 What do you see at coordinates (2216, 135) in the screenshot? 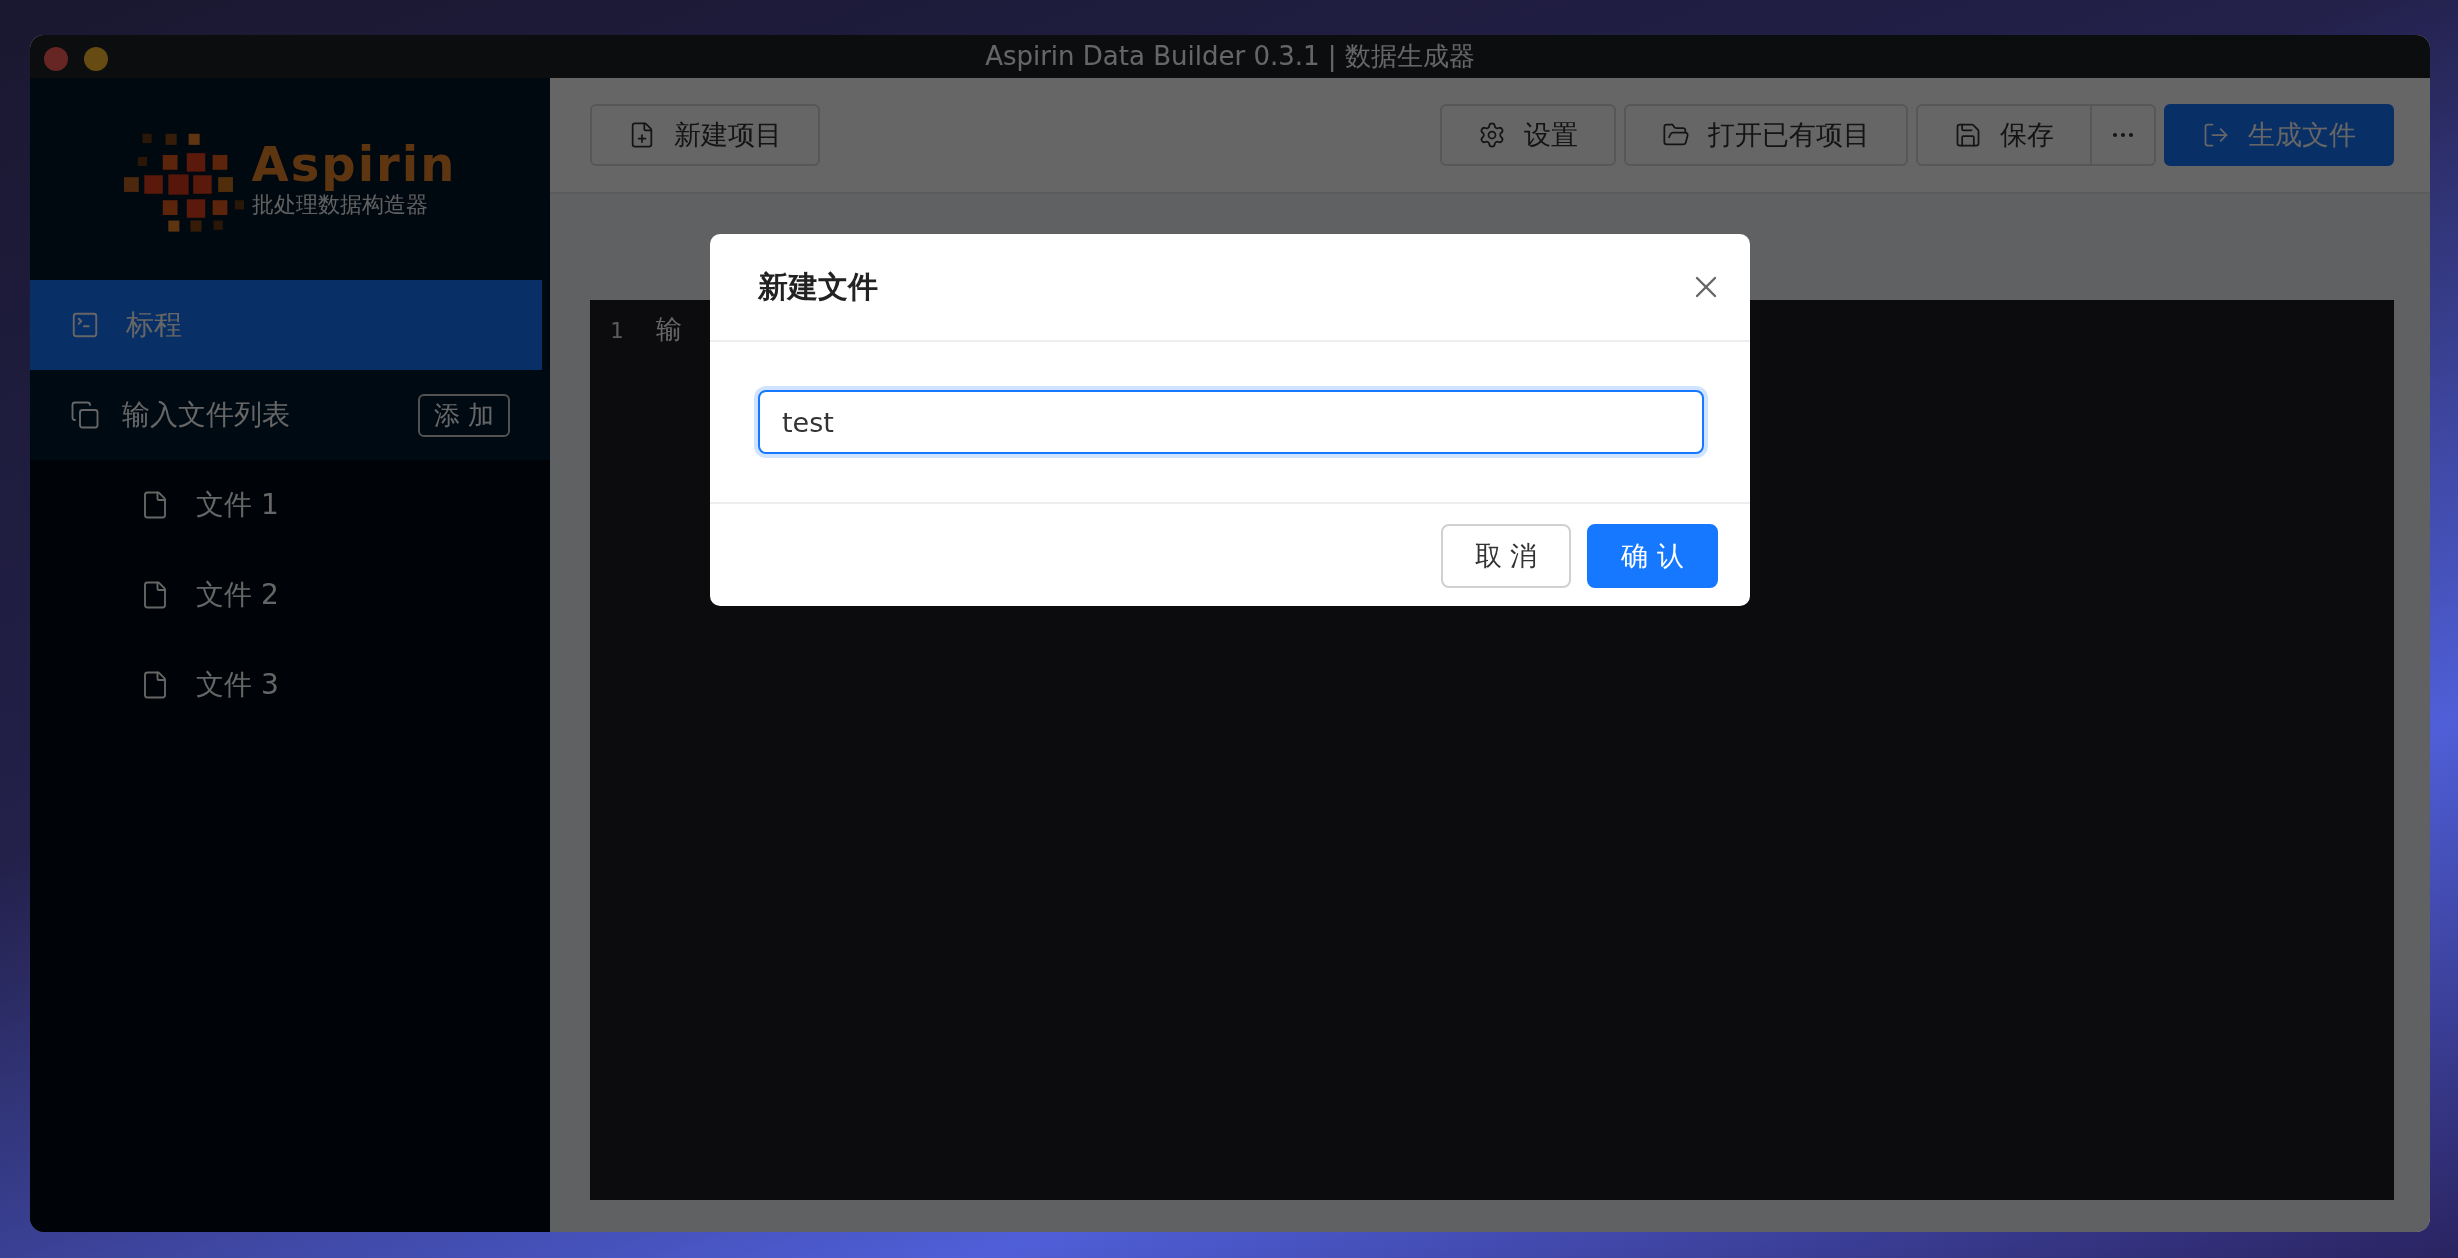
I see `exit-icon` at bounding box center [2216, 135].